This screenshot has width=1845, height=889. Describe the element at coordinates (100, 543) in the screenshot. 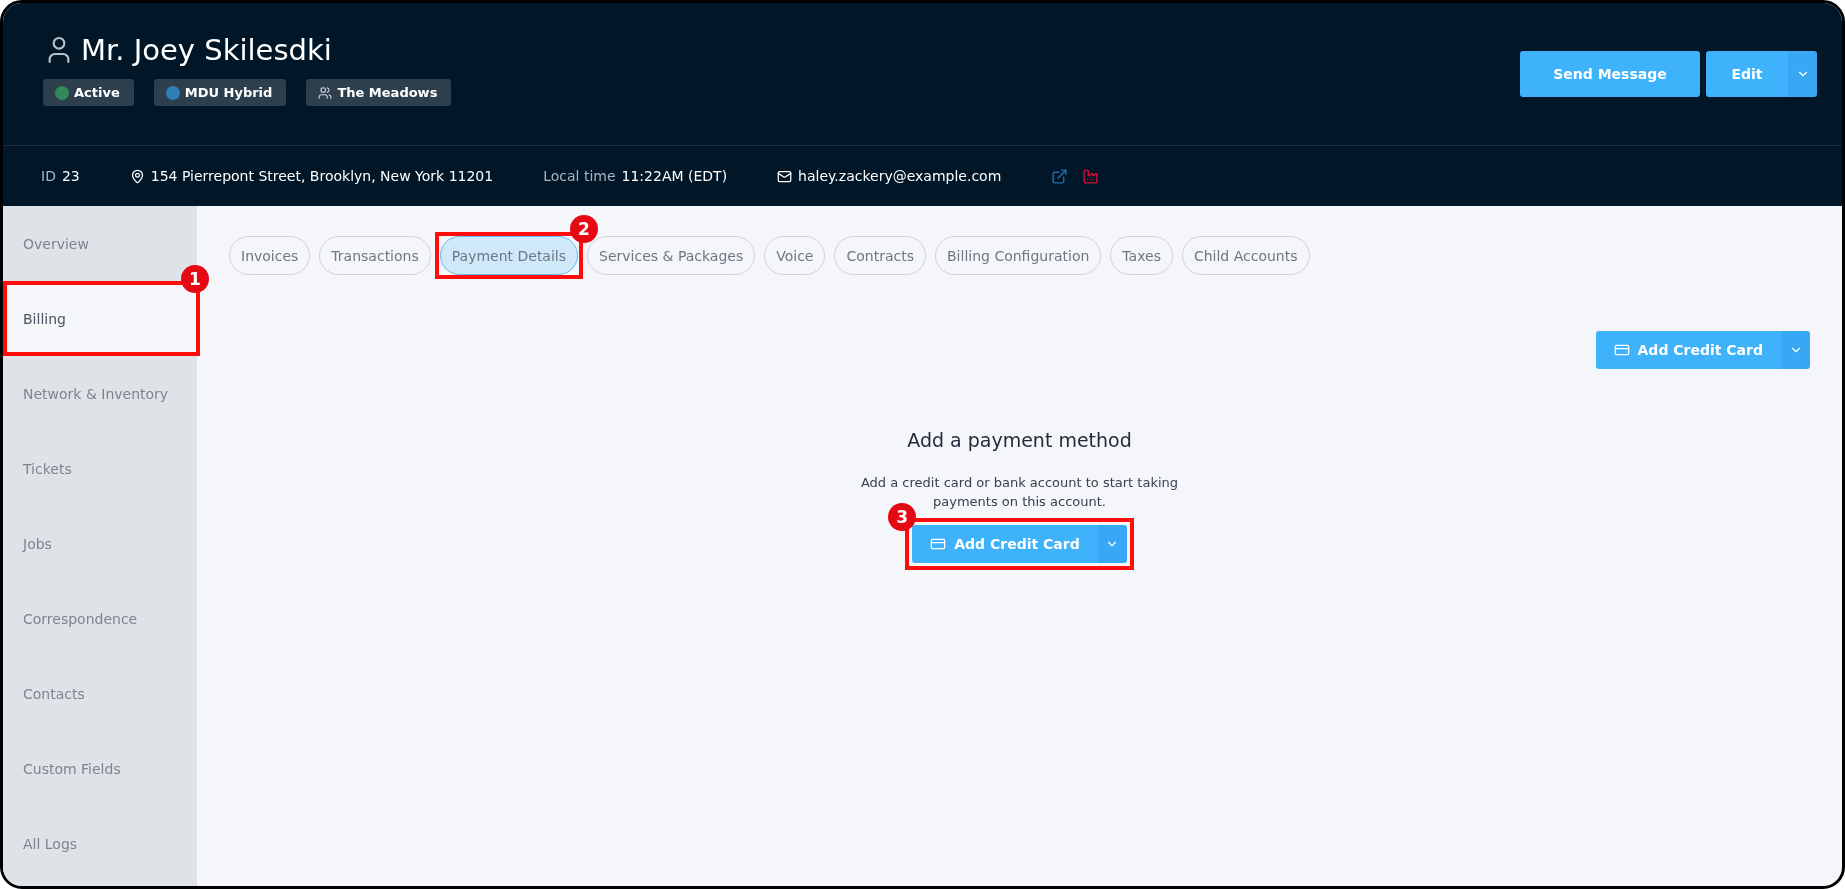

I see `sidebar-item: Jobs` at that location.